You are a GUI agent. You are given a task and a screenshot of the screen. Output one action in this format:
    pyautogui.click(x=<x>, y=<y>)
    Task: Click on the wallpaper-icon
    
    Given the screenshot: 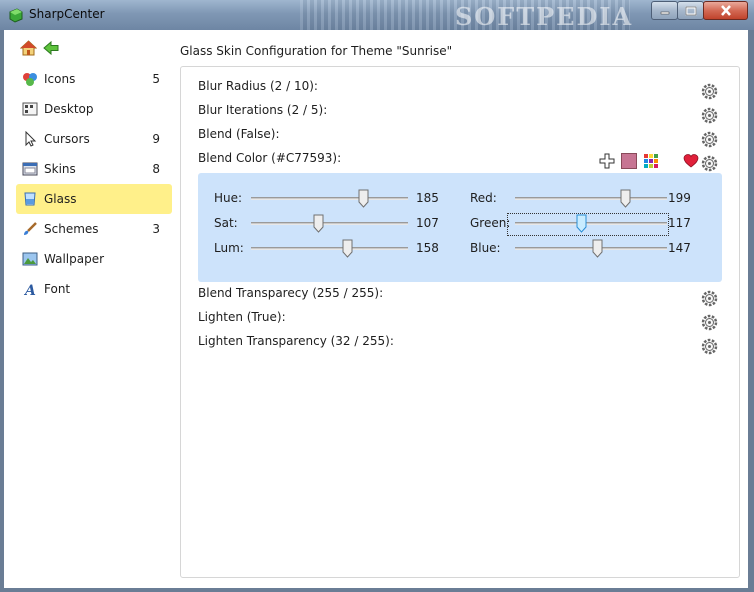 What is the action you would take?
    pyautogui.click(x=30, y=259)
    